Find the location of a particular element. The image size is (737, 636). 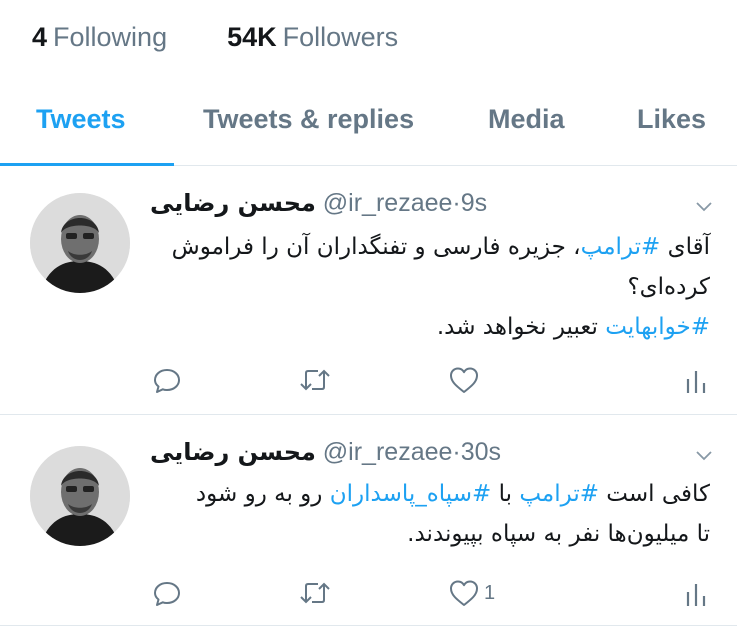

profile-tabs: Tweets Tweets & replies Media Likes is located at coordinates (368, 132).